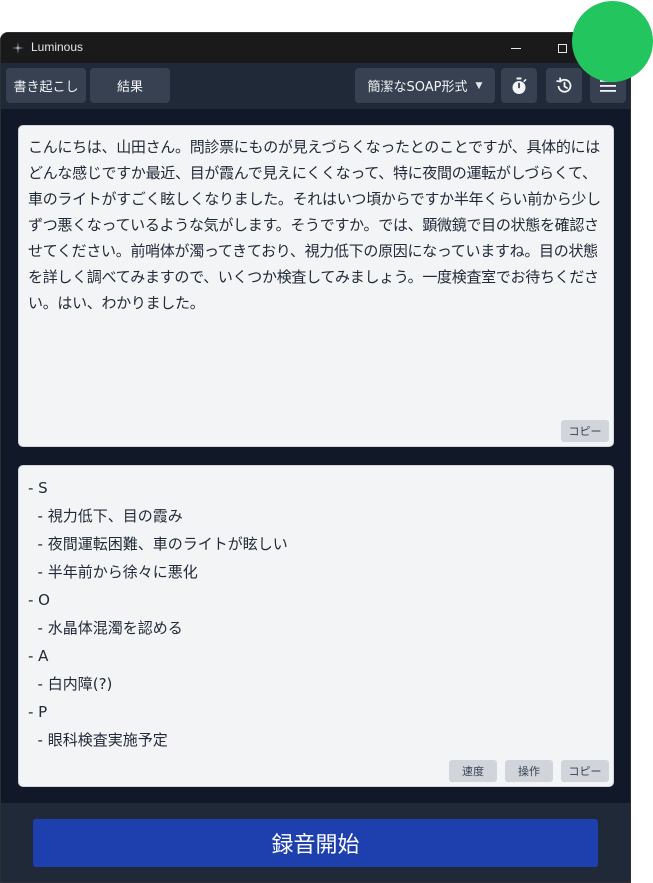 The image size is (653, 883). I want to click on format-dropdown-label: 簡潔なSOAP形式, so click(417, 87).